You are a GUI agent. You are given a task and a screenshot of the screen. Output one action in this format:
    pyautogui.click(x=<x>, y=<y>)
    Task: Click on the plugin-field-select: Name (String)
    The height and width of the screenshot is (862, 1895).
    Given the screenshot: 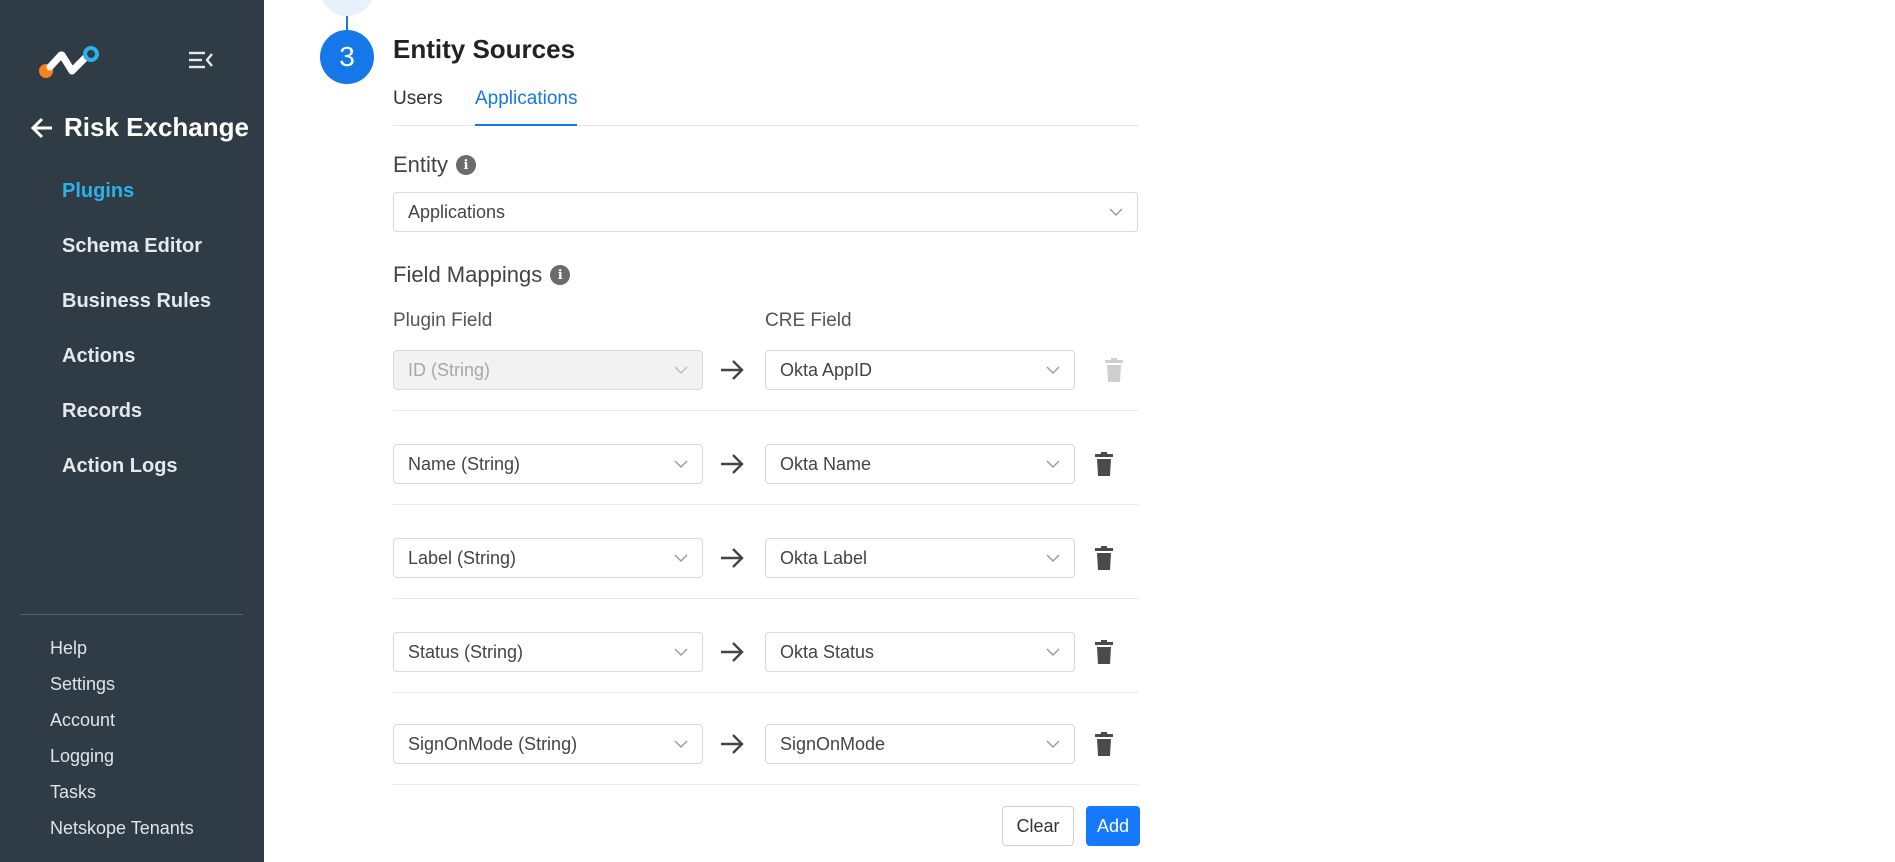 What is the action you would take?
    pyautogui.click(x=548, y=464)
    